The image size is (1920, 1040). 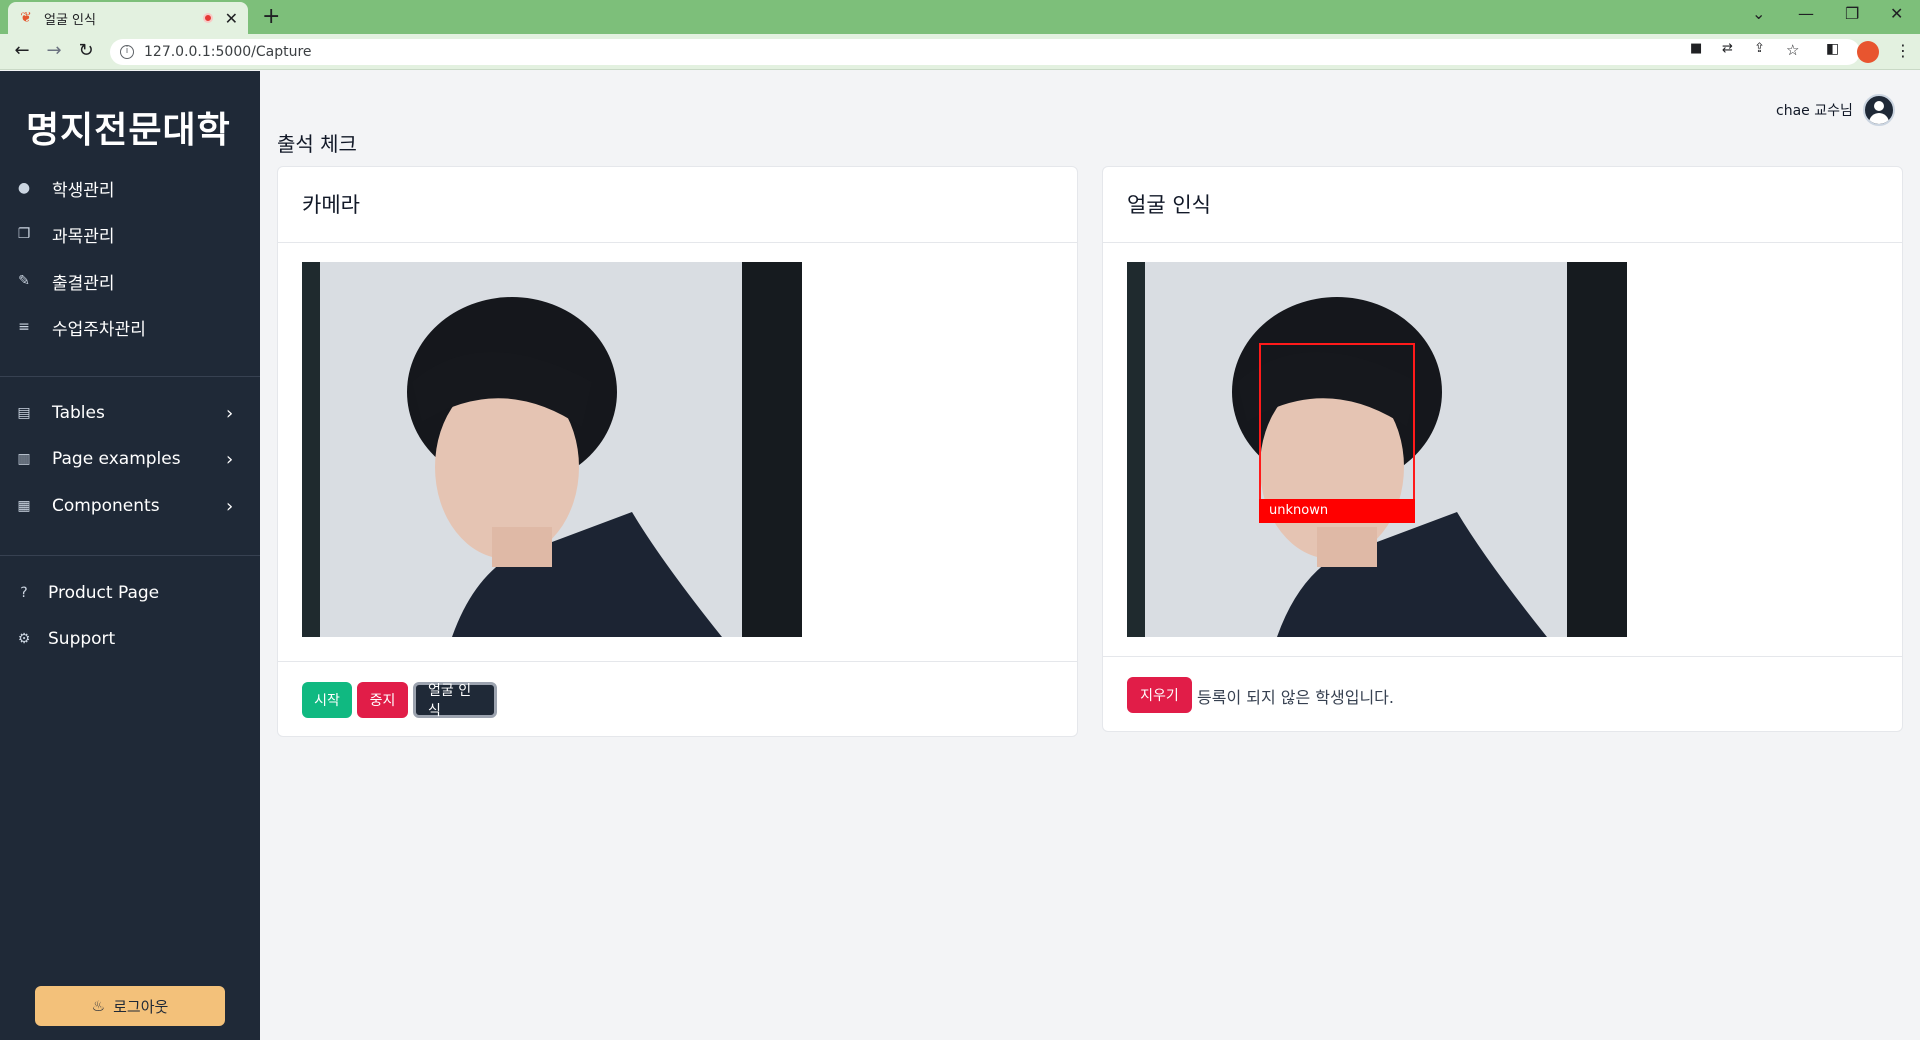 I want to click on translate-icon: ⇄, so click(x=1727, y=48).